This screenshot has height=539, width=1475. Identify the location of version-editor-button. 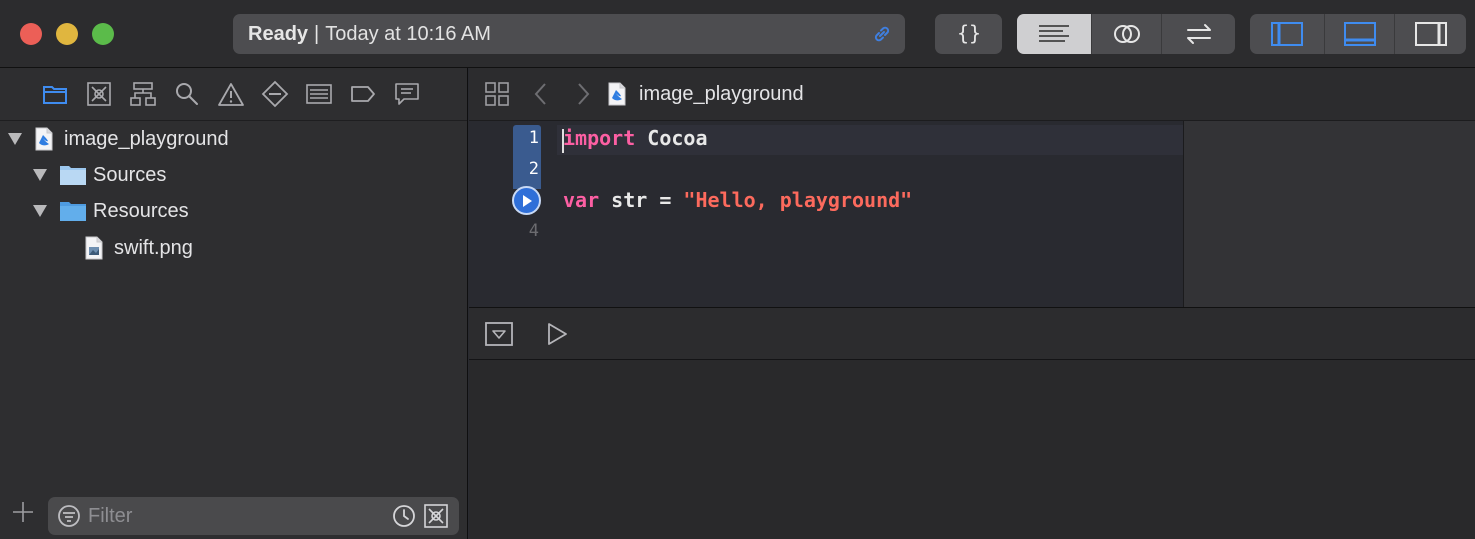
(1198, 34).